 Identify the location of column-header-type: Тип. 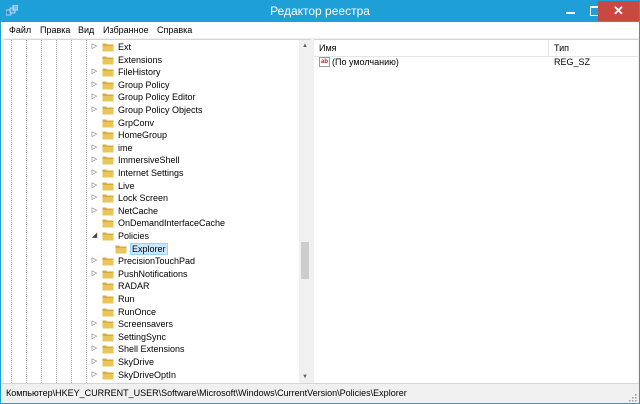
(561, 48).